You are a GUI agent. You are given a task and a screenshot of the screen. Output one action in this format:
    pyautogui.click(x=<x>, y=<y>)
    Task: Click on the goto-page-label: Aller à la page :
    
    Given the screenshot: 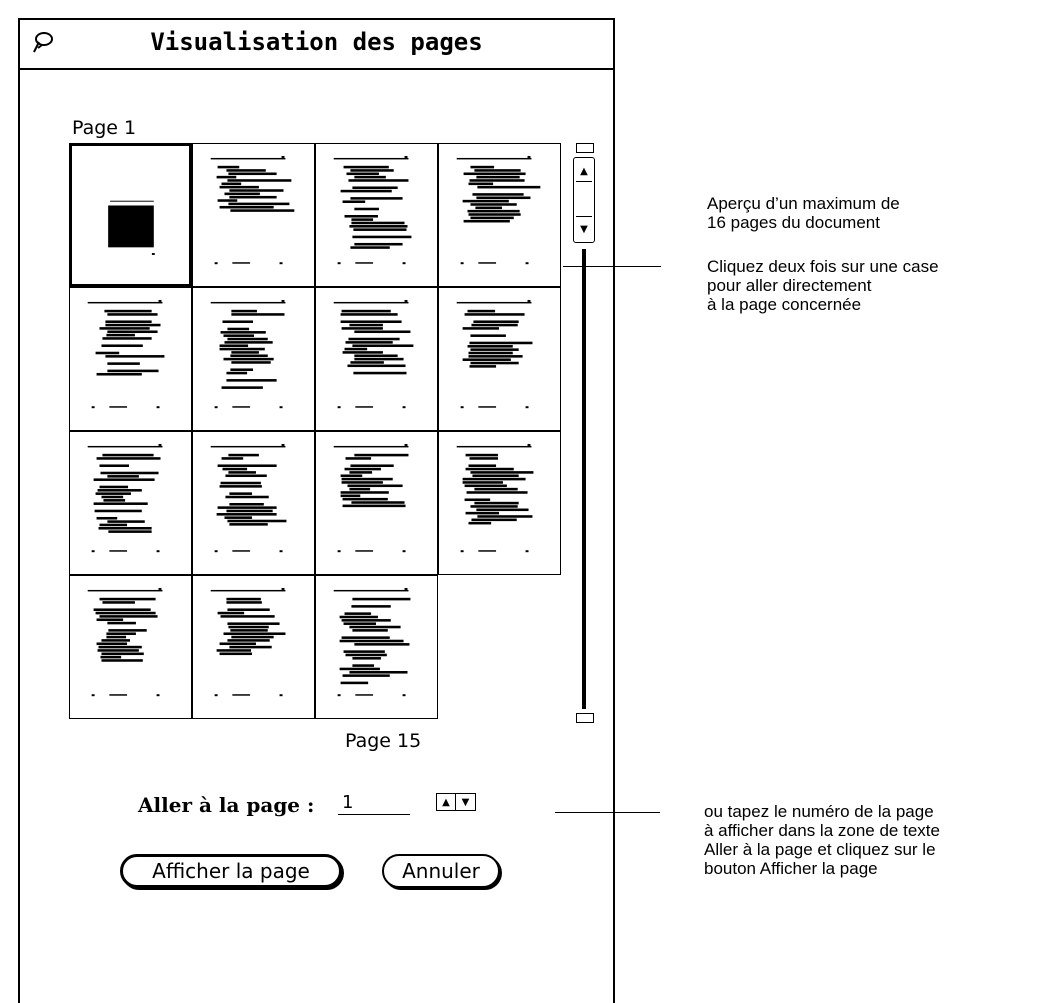 What is the action you would take?
    pyautogui.click(x=226, y=805)
    